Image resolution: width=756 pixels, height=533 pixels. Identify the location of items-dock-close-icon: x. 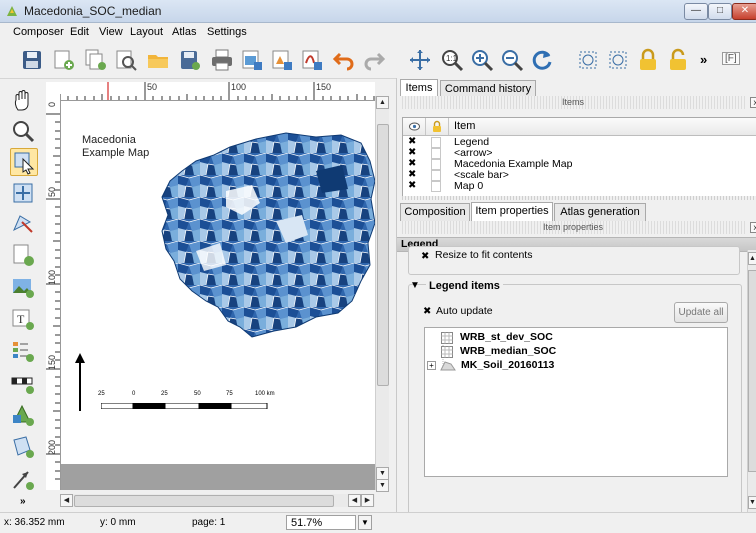
(753, 102).